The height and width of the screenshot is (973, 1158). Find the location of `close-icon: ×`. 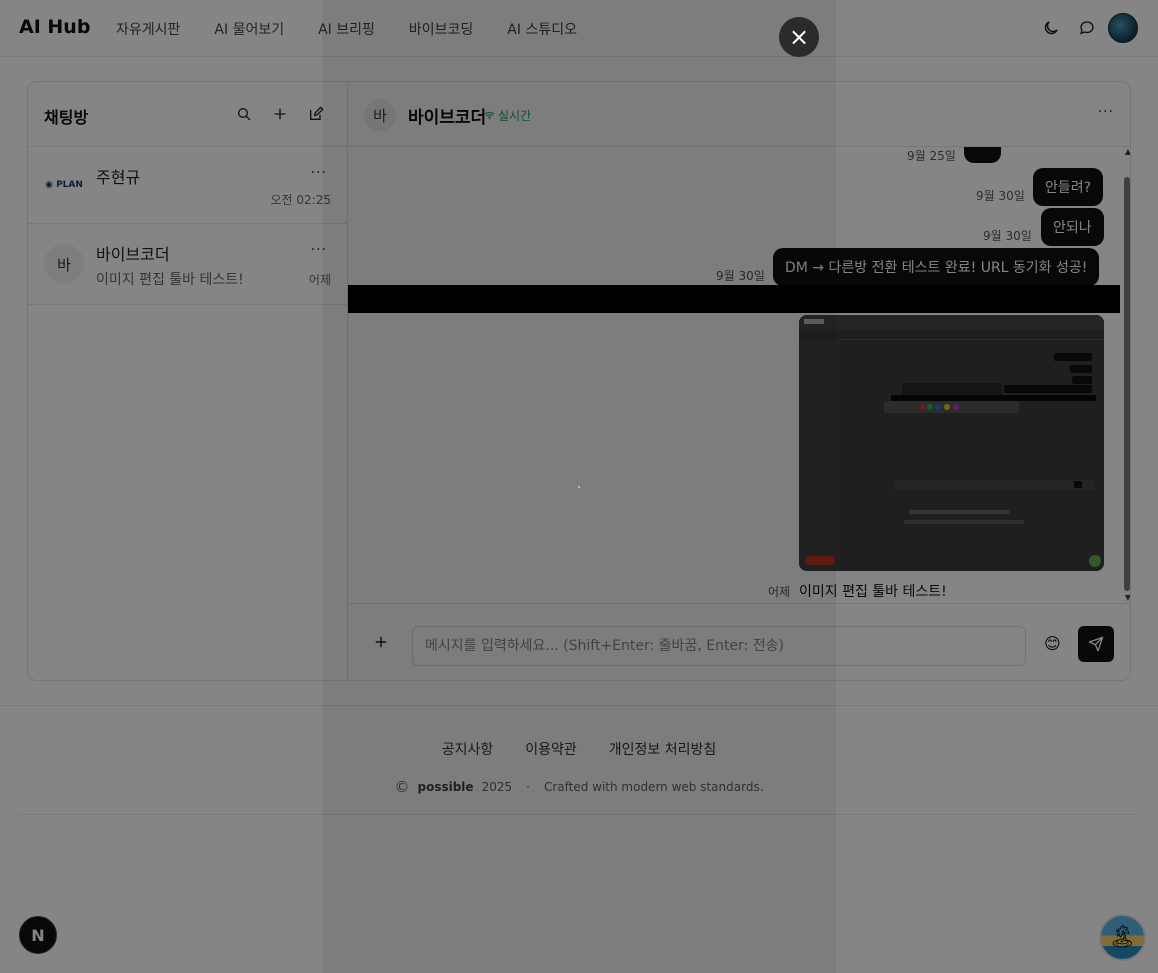

close-icon: × is located at coordinates (799, 37).